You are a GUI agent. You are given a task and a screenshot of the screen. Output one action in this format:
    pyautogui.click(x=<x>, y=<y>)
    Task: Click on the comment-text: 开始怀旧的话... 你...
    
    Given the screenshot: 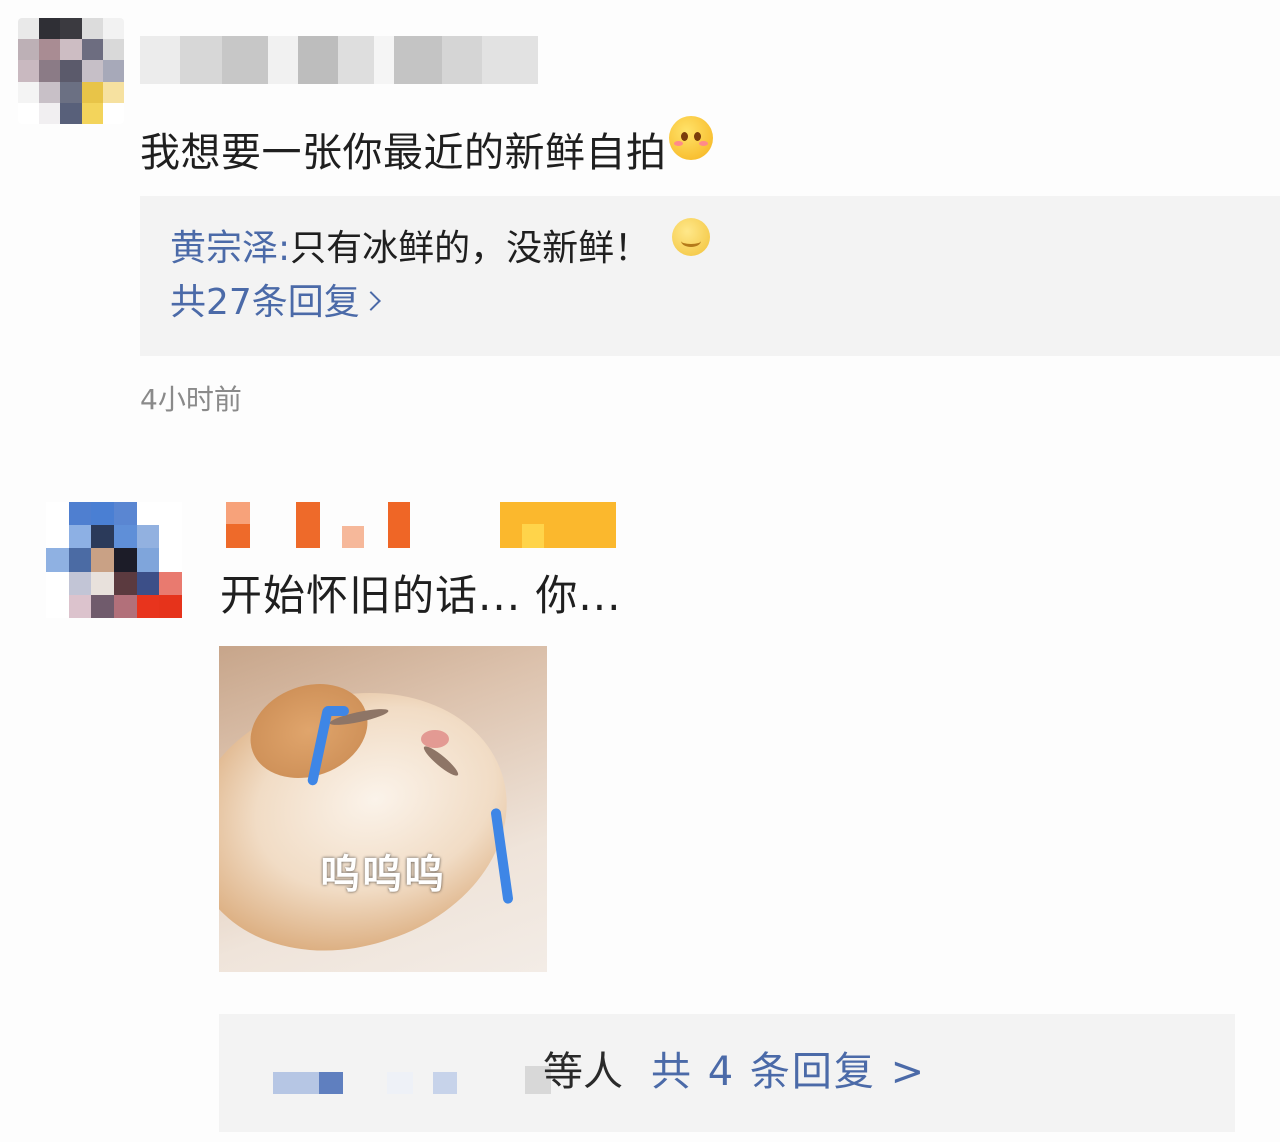 What is the action you would take?
    pyautogui.click(x=421, y=595)
    